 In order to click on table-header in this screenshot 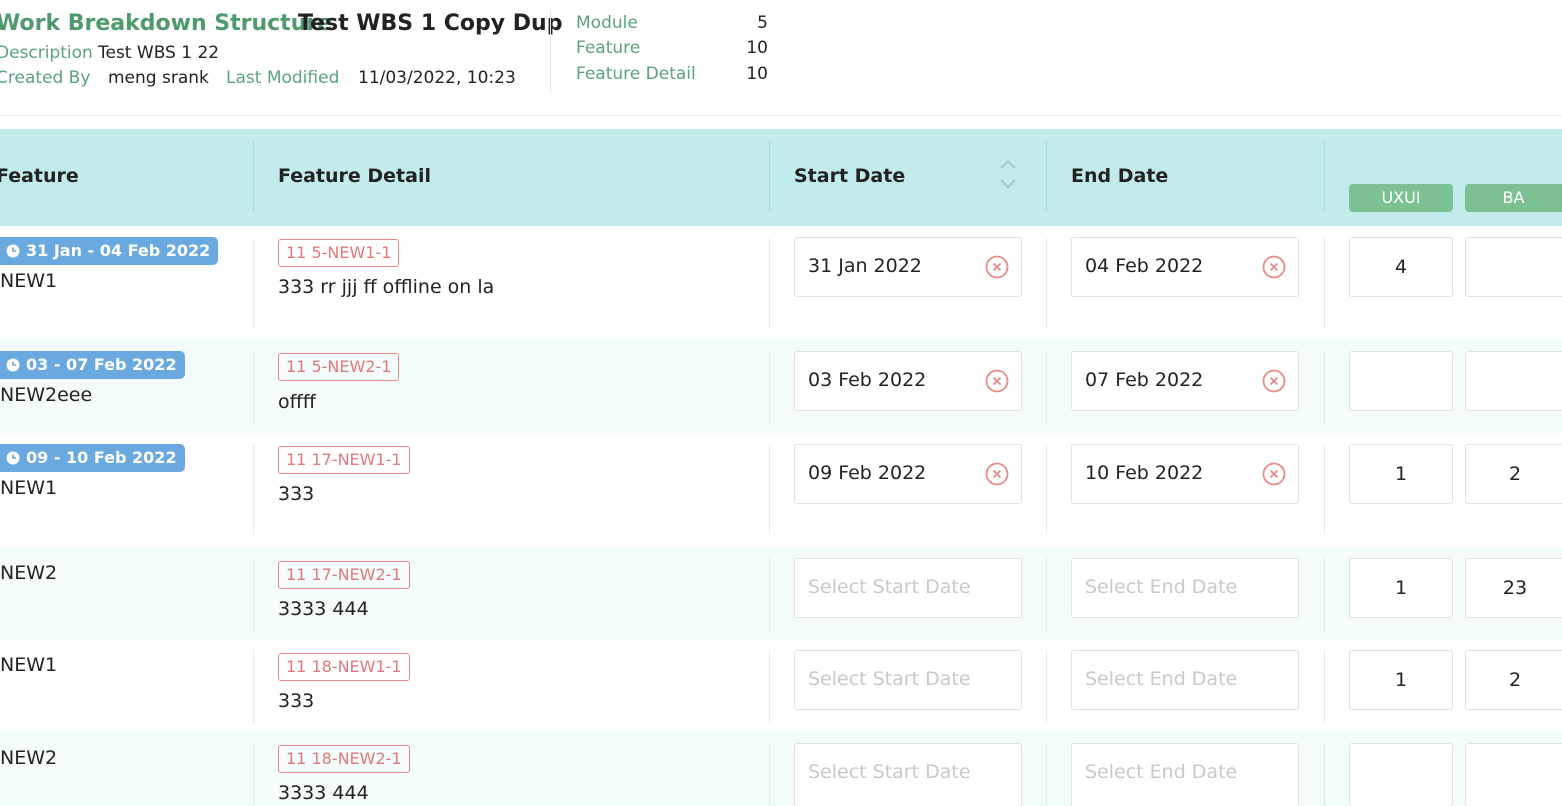, I will do `click(781, 177)`.